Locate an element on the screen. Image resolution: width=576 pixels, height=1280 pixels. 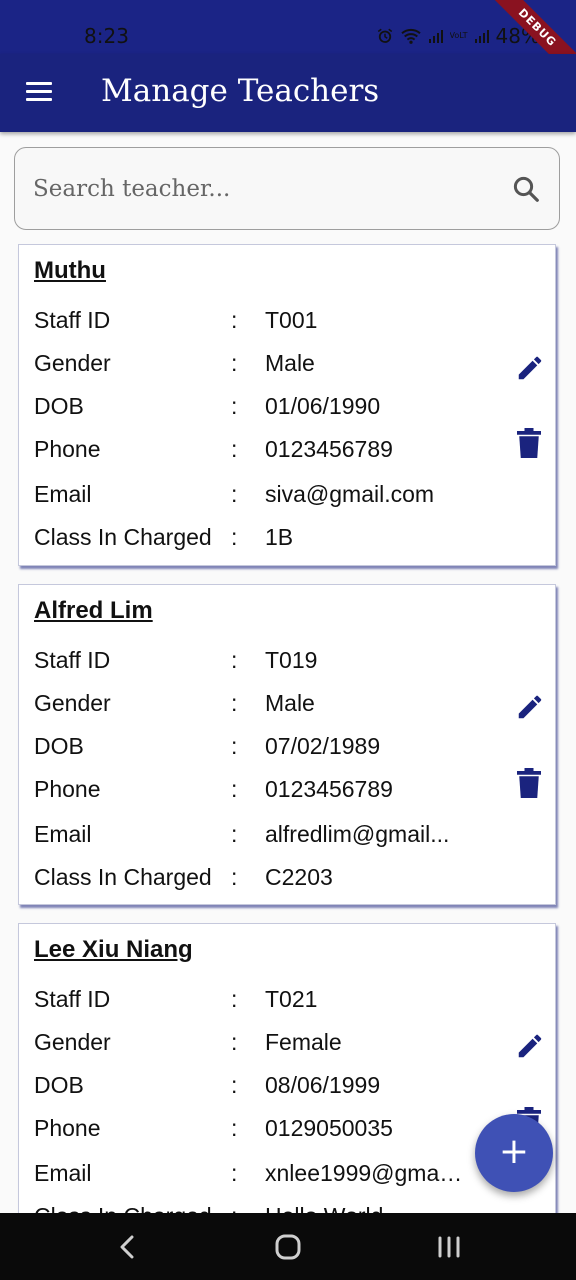
search-icon is located at coordinates (526, 189).